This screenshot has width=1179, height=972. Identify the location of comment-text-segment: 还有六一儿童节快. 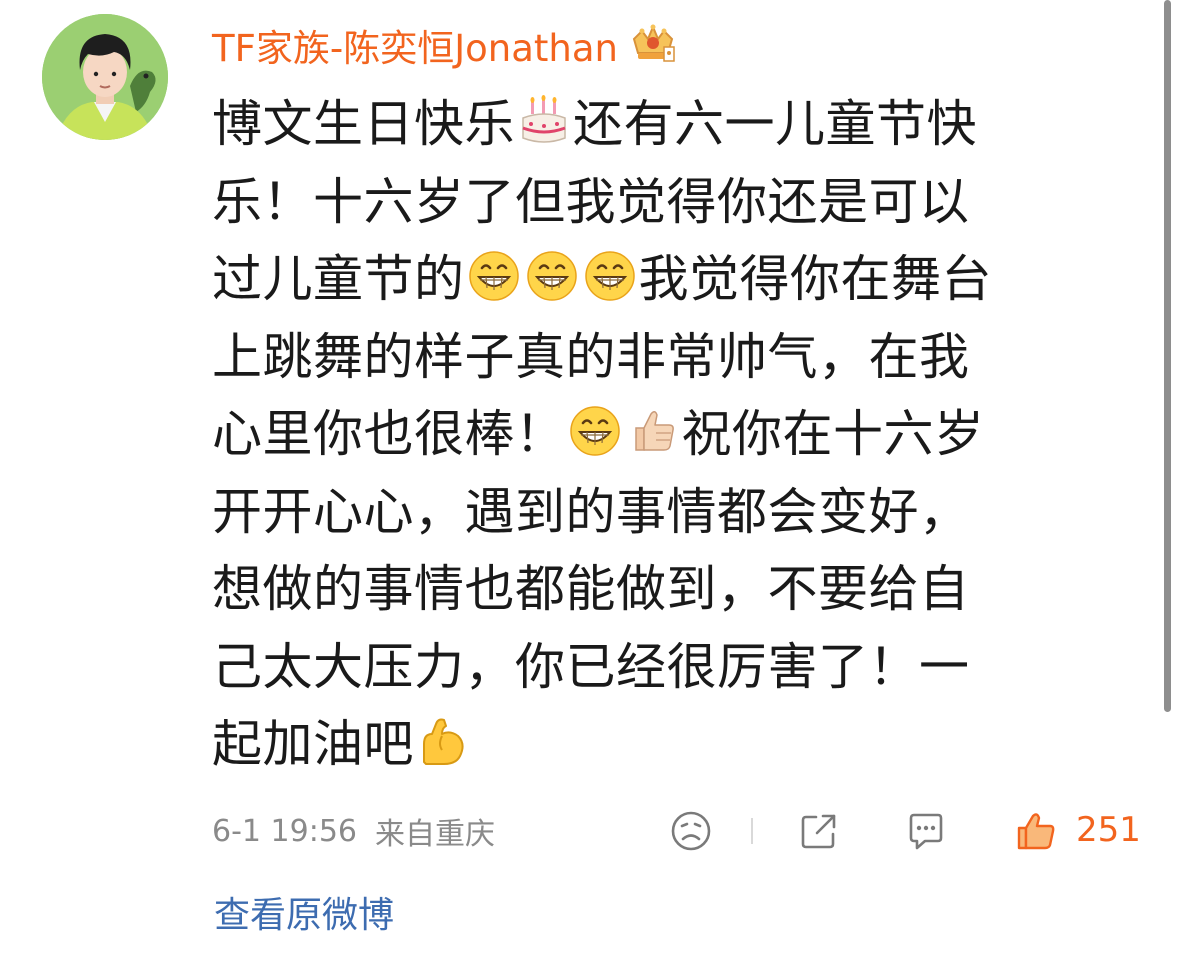
(775, 124).